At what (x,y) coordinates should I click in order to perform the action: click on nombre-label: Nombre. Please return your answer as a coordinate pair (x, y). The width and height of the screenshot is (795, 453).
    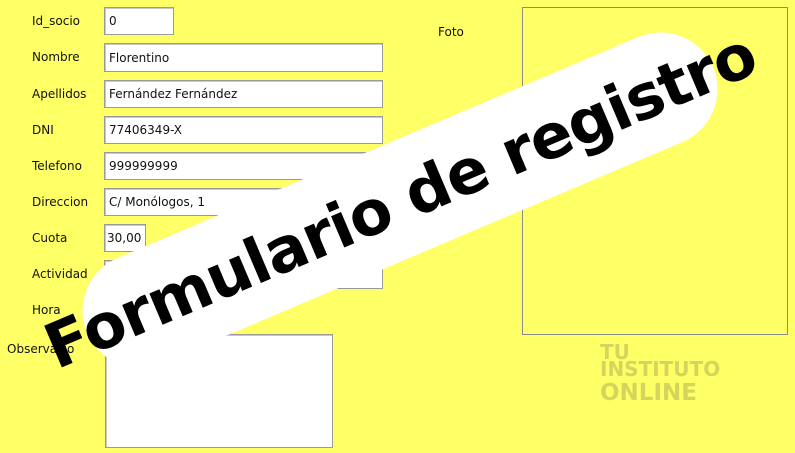
    Looking at the image, I should click on (56, 57).